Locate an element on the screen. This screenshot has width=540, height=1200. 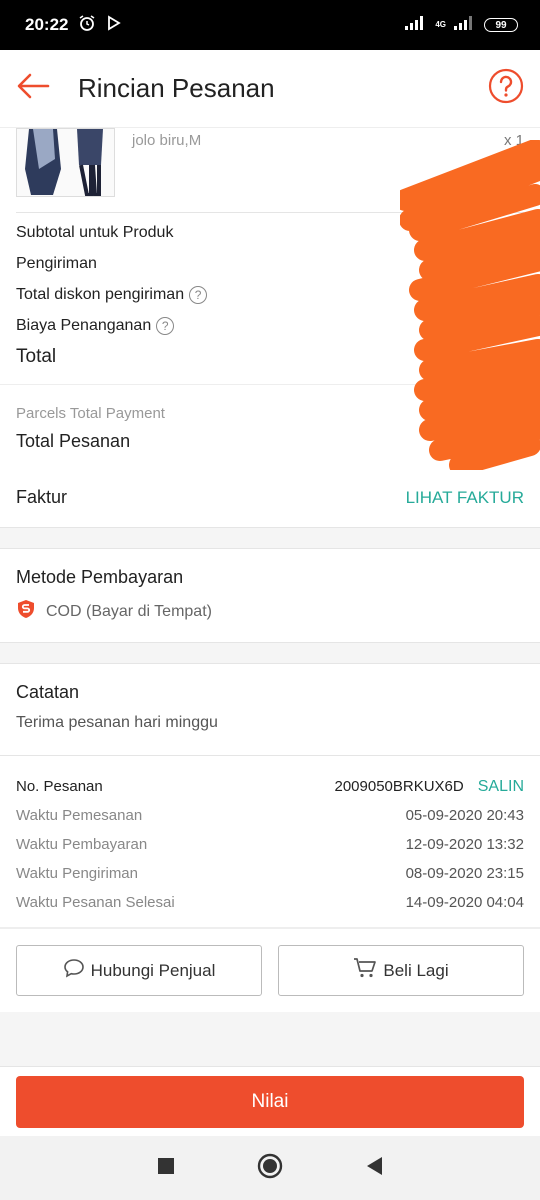
status-bar: 20:22 4G 99 is located at coordinates (270, 25).